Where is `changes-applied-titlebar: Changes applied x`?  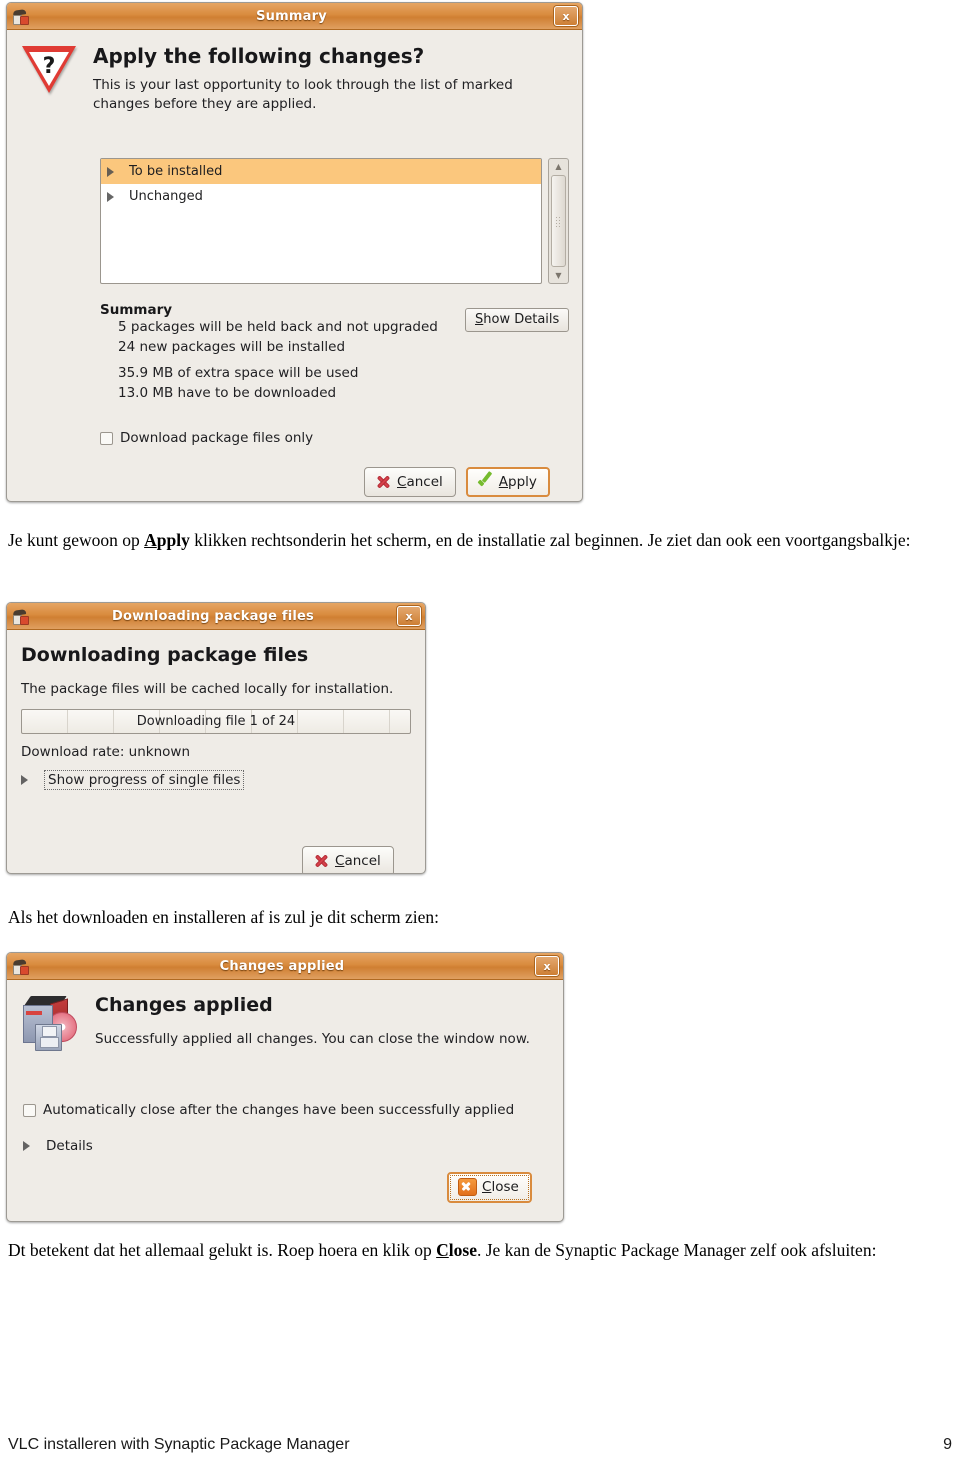
changes-applied-titlebar: Changes applied x is located at coordinates (285, 966).